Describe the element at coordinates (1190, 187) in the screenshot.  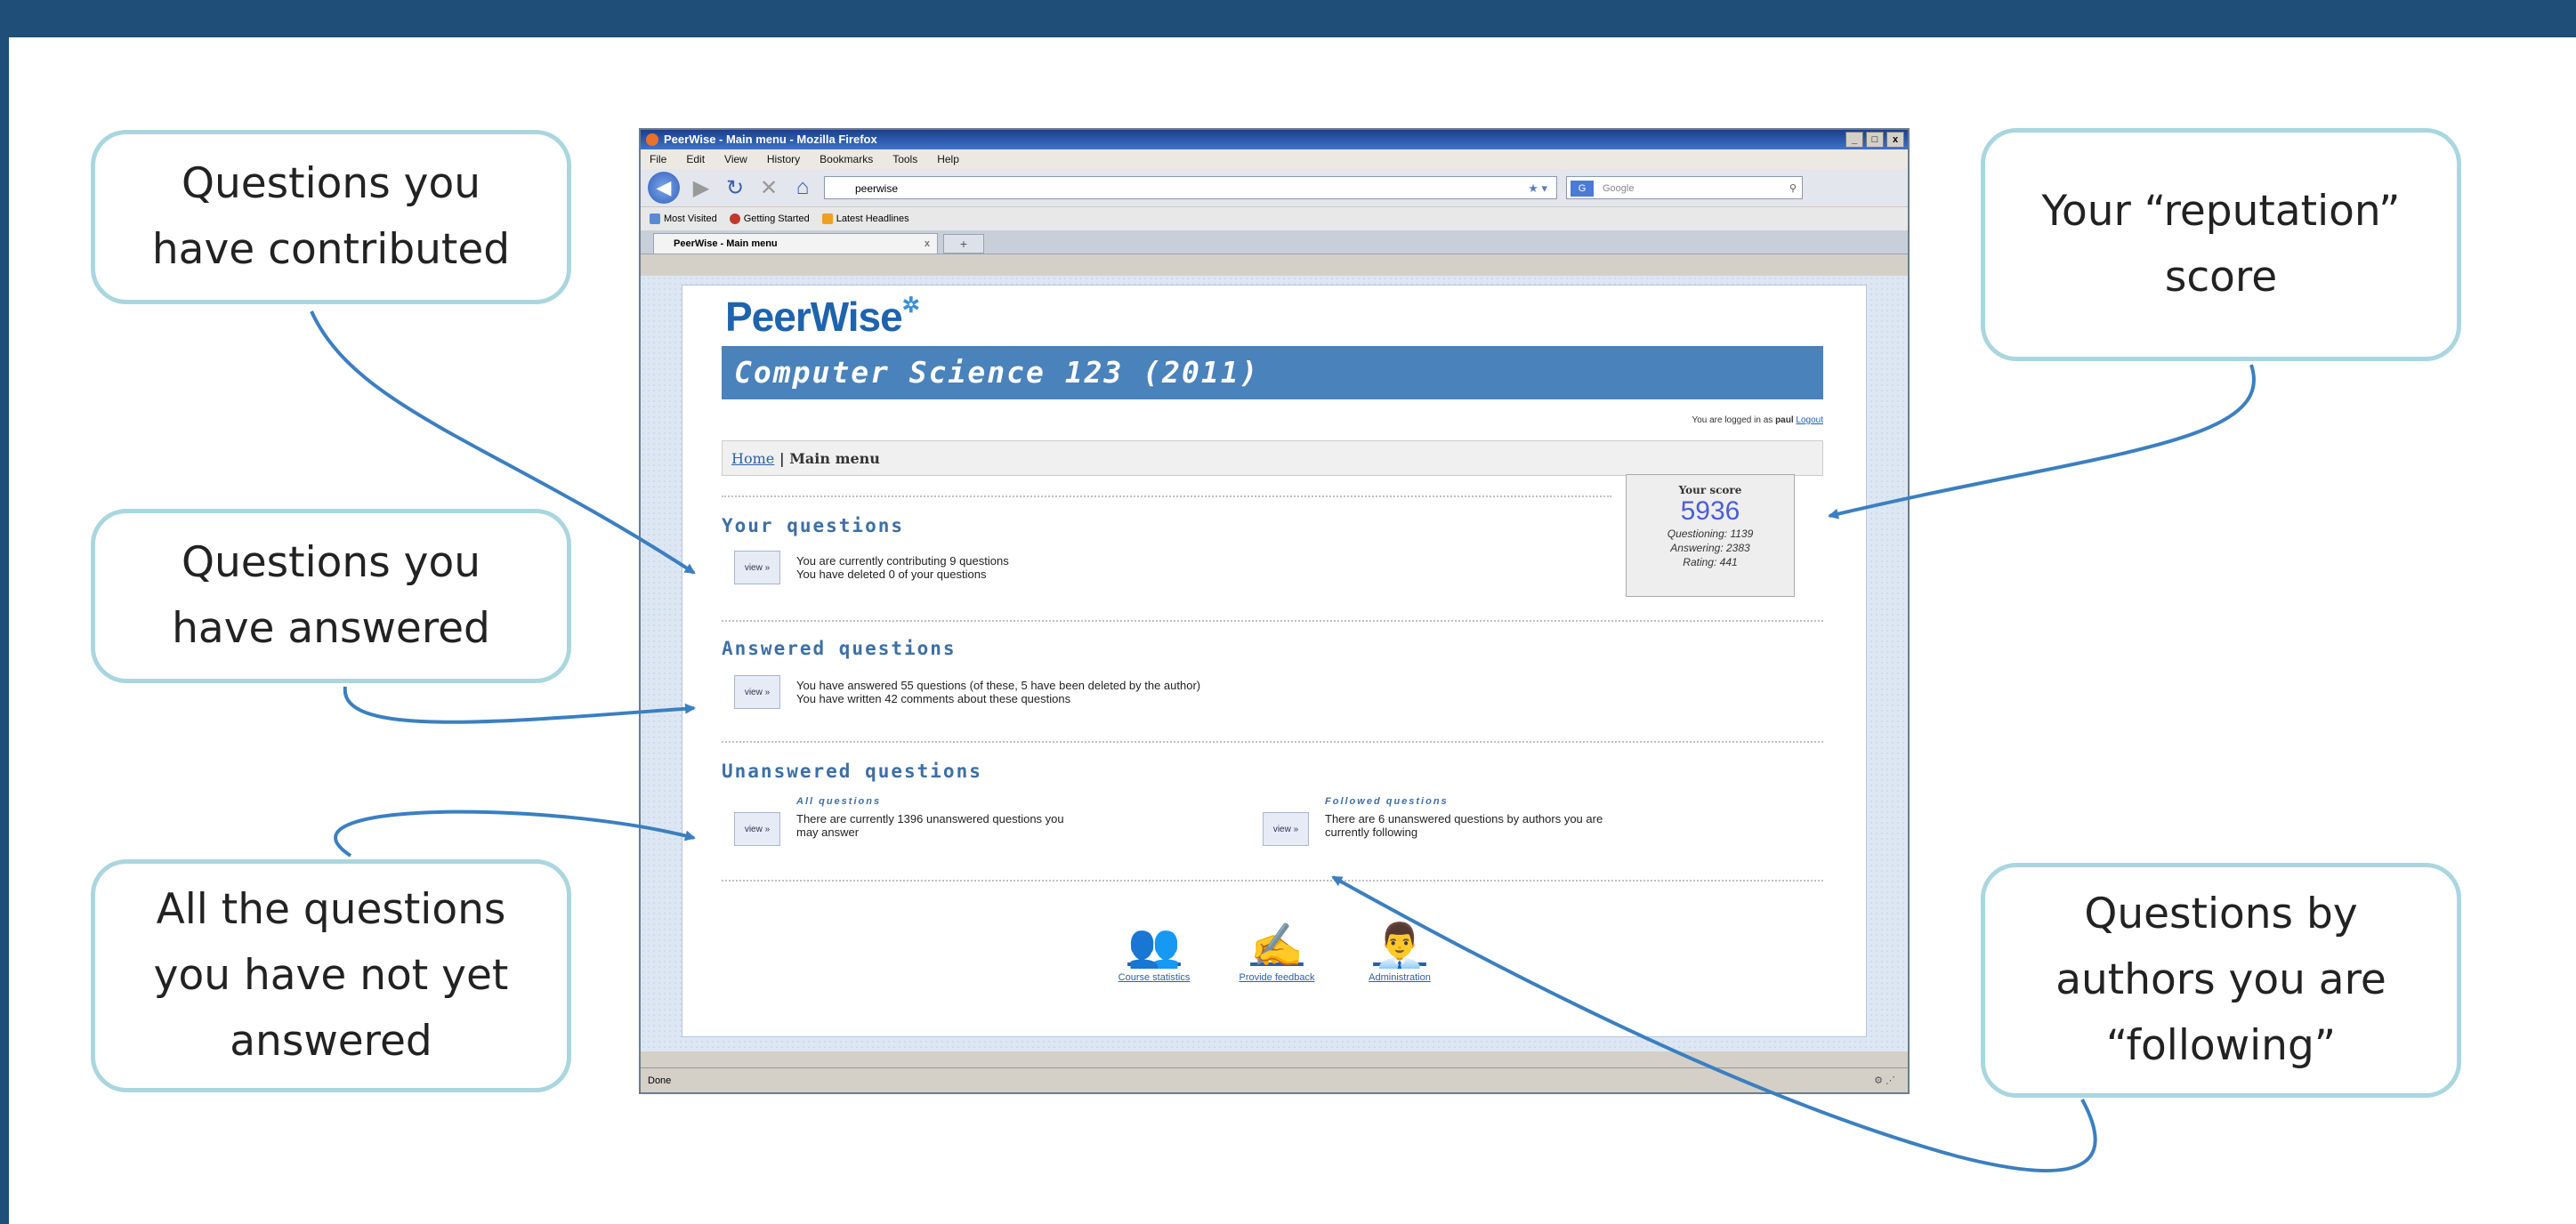
I see `url-bar: peerwise ★ ▾` at that location.